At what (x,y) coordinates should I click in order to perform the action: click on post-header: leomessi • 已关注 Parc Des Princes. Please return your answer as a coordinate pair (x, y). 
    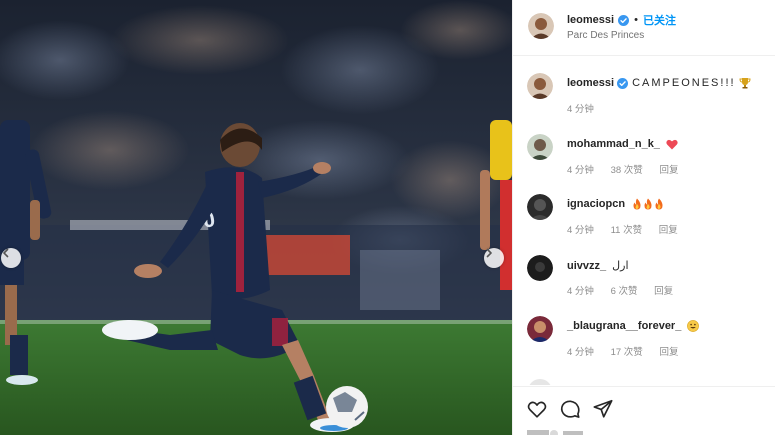
    Looking at the image, I should click on (644, 28).